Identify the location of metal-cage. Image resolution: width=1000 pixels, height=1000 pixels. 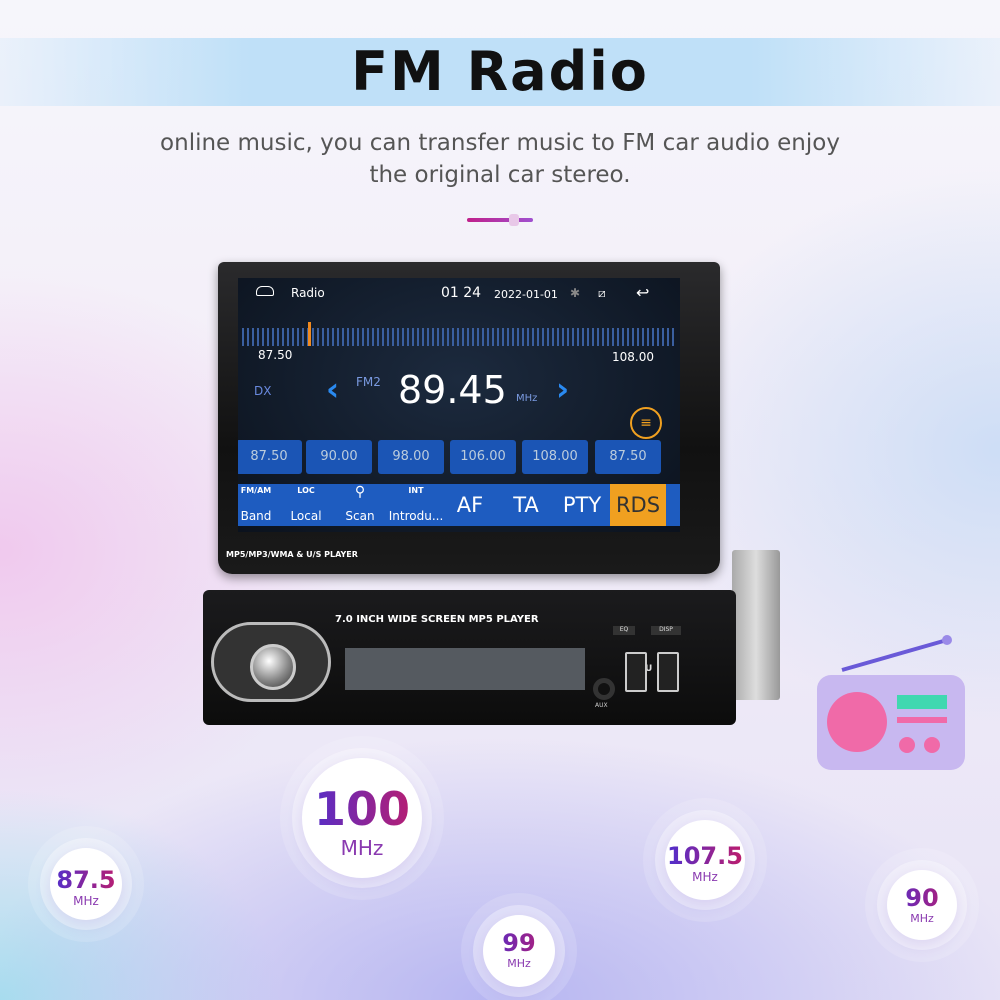
(756, 625).